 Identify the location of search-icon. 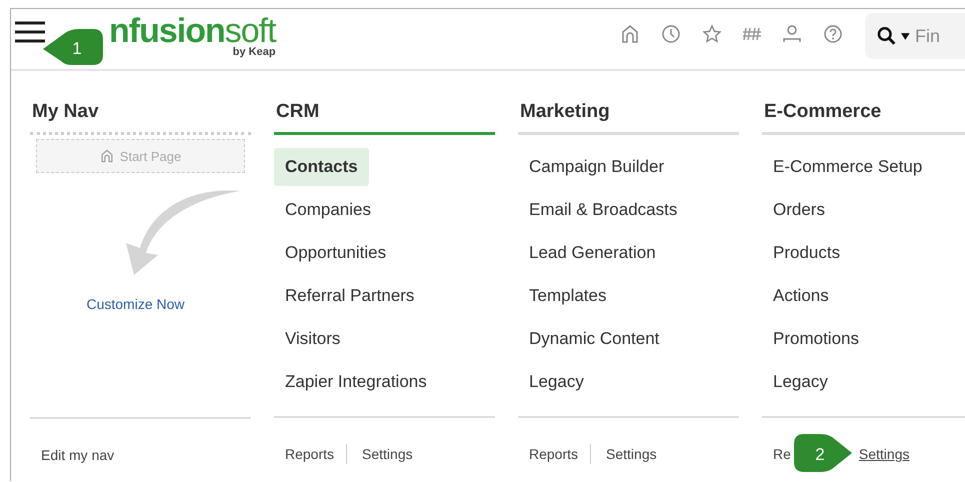
(886, 36).